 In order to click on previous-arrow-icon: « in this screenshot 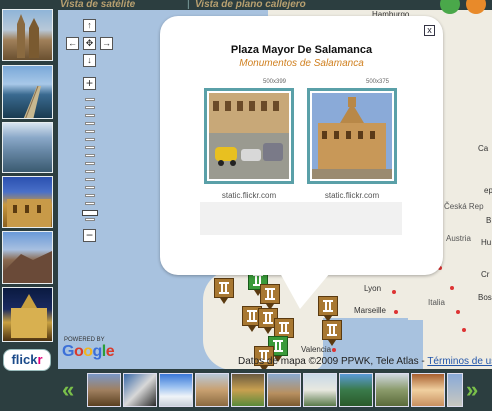, I will do `click(68, 390)`.